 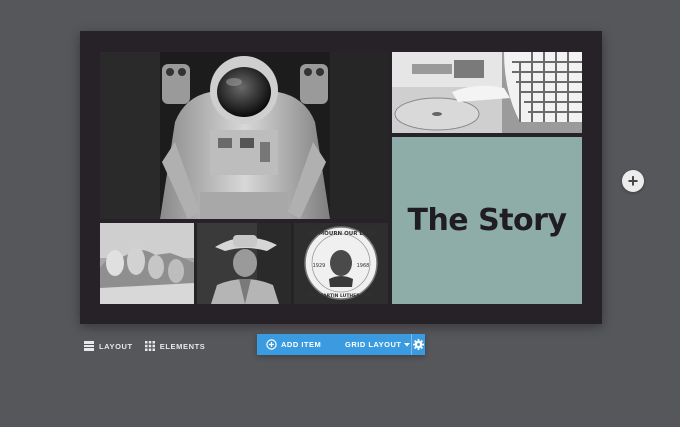 What do you see at coordinates (244, 263) in the screenshot?
I see `cowboy-photo` at bounding box center [244, 263].